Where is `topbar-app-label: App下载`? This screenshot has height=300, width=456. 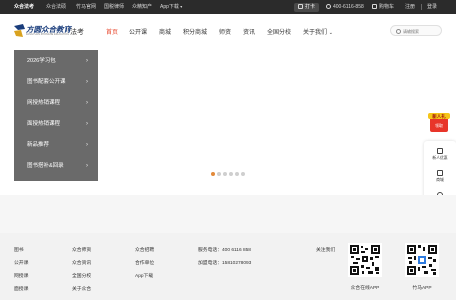
topbar-app-label: App下载 is located at coordinates (169, 7).